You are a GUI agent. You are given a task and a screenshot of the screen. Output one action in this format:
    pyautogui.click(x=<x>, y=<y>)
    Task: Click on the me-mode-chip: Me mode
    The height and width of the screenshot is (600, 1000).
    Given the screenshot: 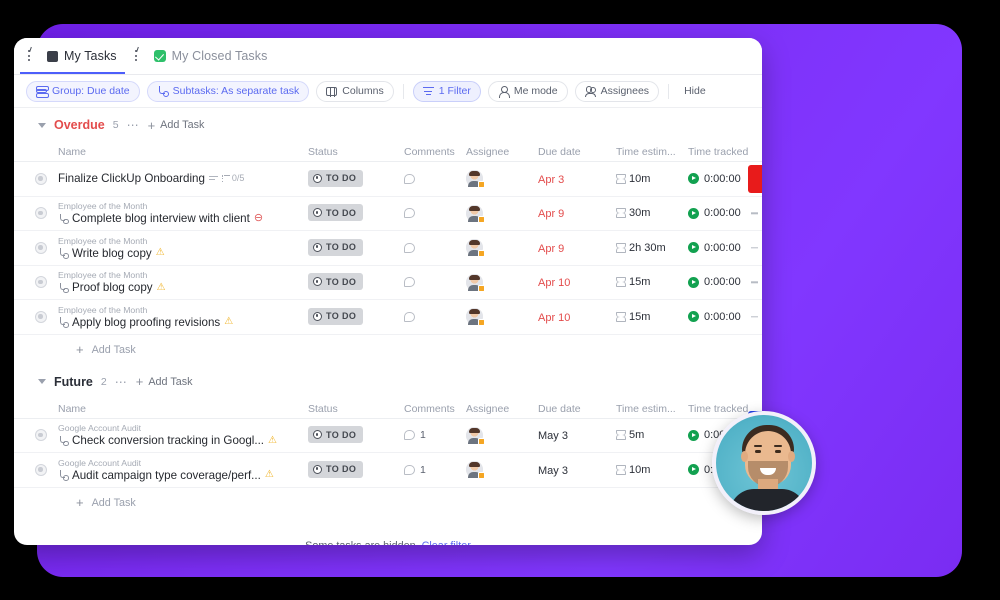 What is the action you would take?
    pyautogui.click(x=527, y=91)
    